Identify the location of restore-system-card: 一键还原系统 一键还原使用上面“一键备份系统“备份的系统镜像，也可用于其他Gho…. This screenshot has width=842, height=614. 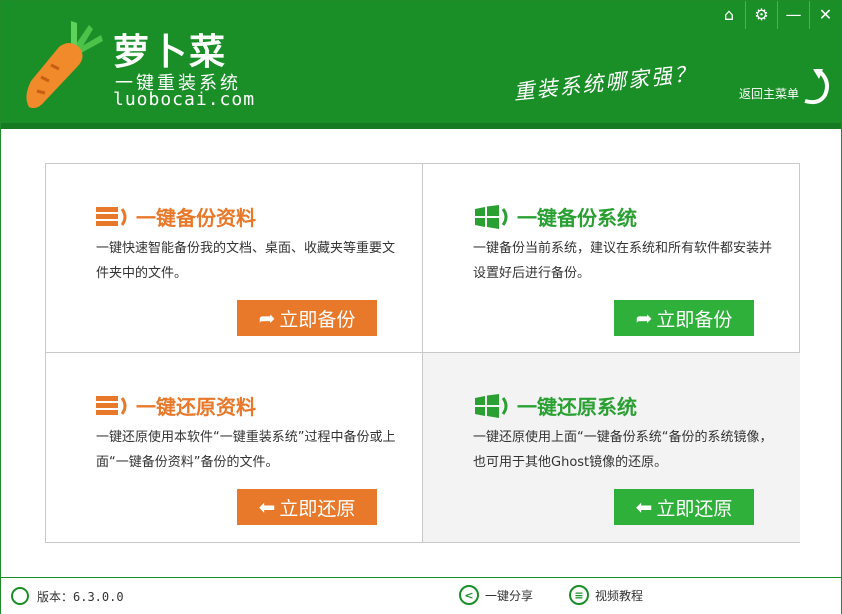
(611, 447).